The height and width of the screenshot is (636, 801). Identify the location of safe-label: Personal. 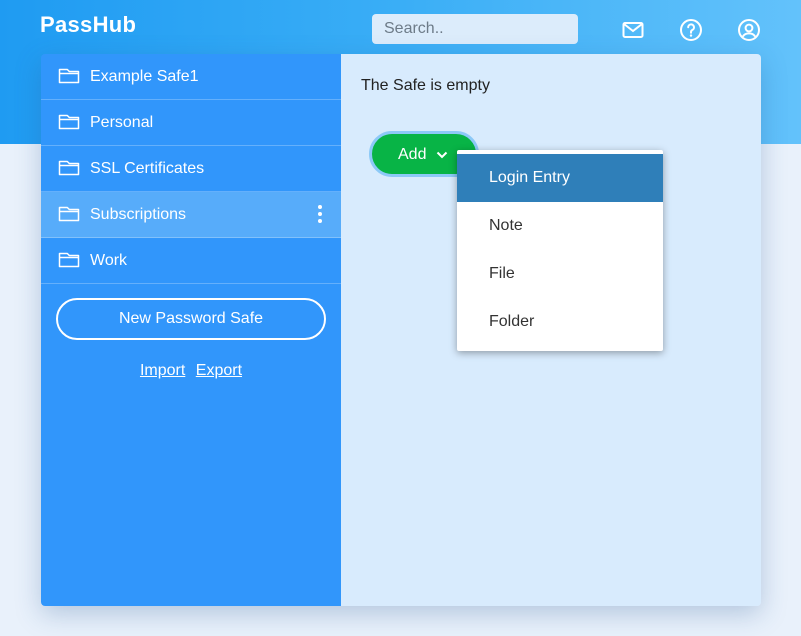
(122, 122).